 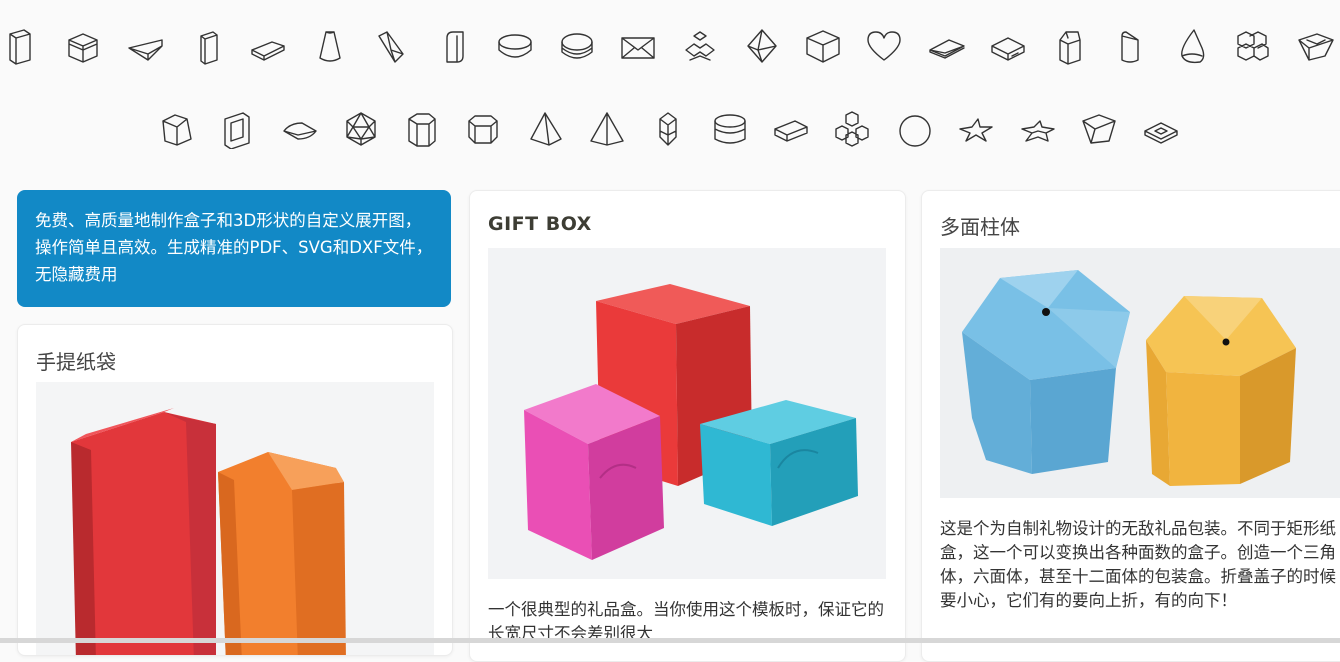 What do you see at coordinates (670, 640) in the screenshot?
I see `horizontal-scrollbar` at bounding box center [670, 640].